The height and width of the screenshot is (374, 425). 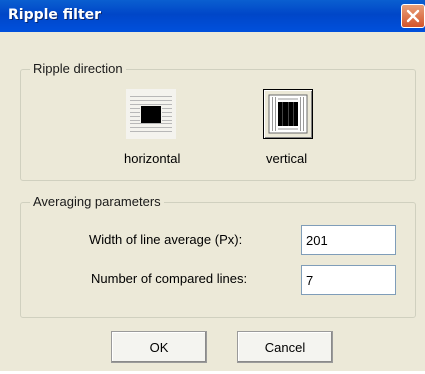 What do you see at coordinates (348, 240) in the screenshot?
I see `line-average-width-input` at bounding box center [348, 240].